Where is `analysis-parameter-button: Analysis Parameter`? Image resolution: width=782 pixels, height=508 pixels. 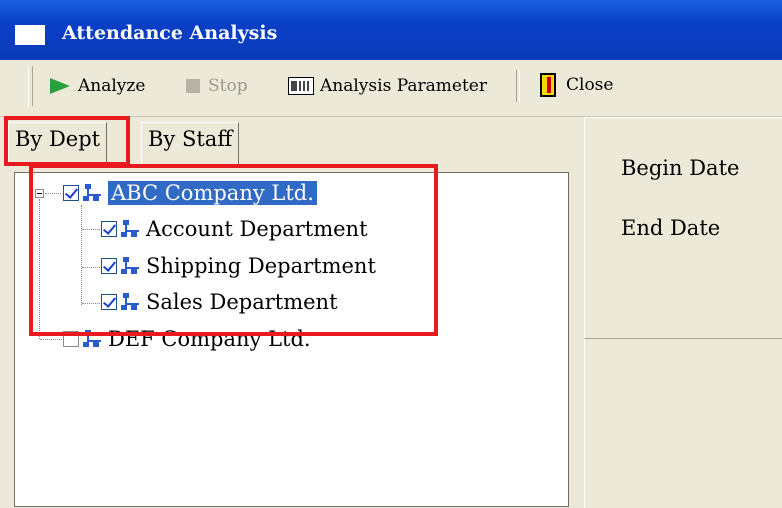 analysis-parameter-button: Analysis Parameter is located at coordinates (387, 86).